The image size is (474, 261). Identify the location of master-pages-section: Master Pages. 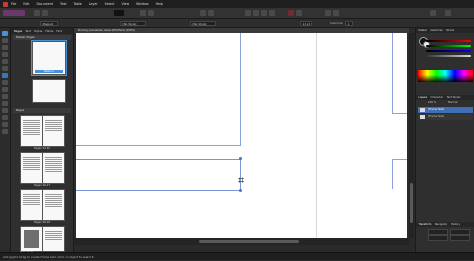
(42, 37).